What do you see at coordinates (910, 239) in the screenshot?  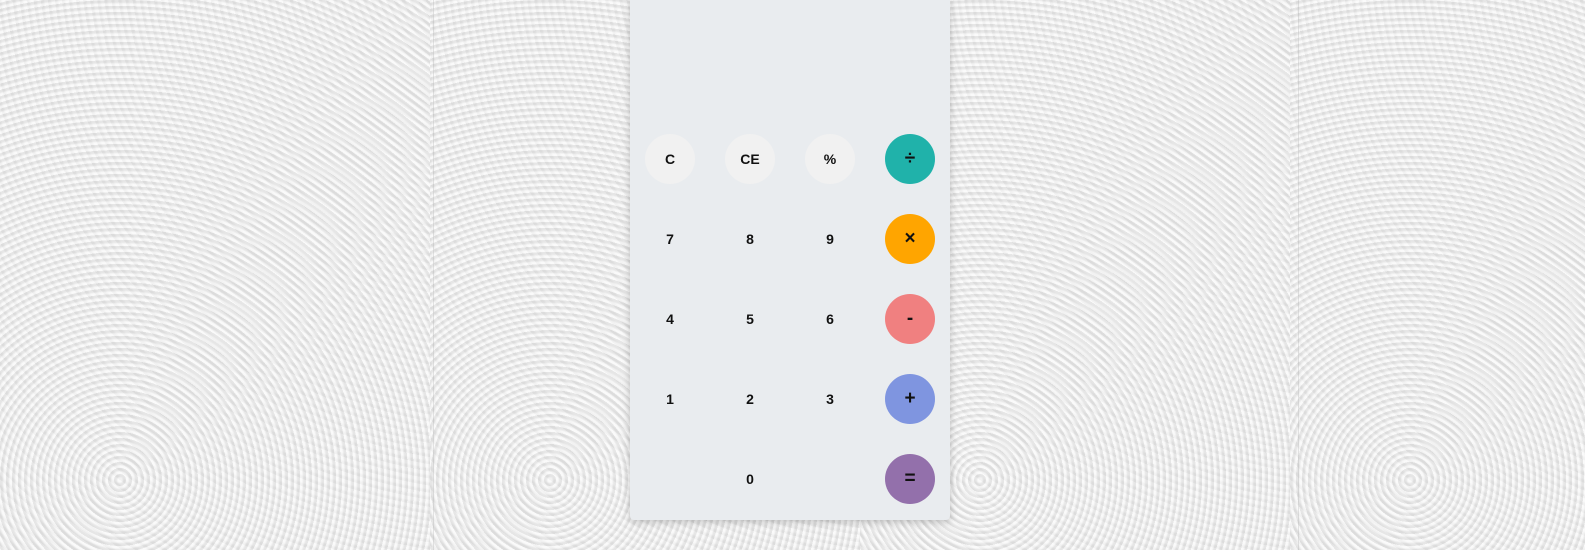 I see `multiply-button: ×` at bounding box center [910, 239].